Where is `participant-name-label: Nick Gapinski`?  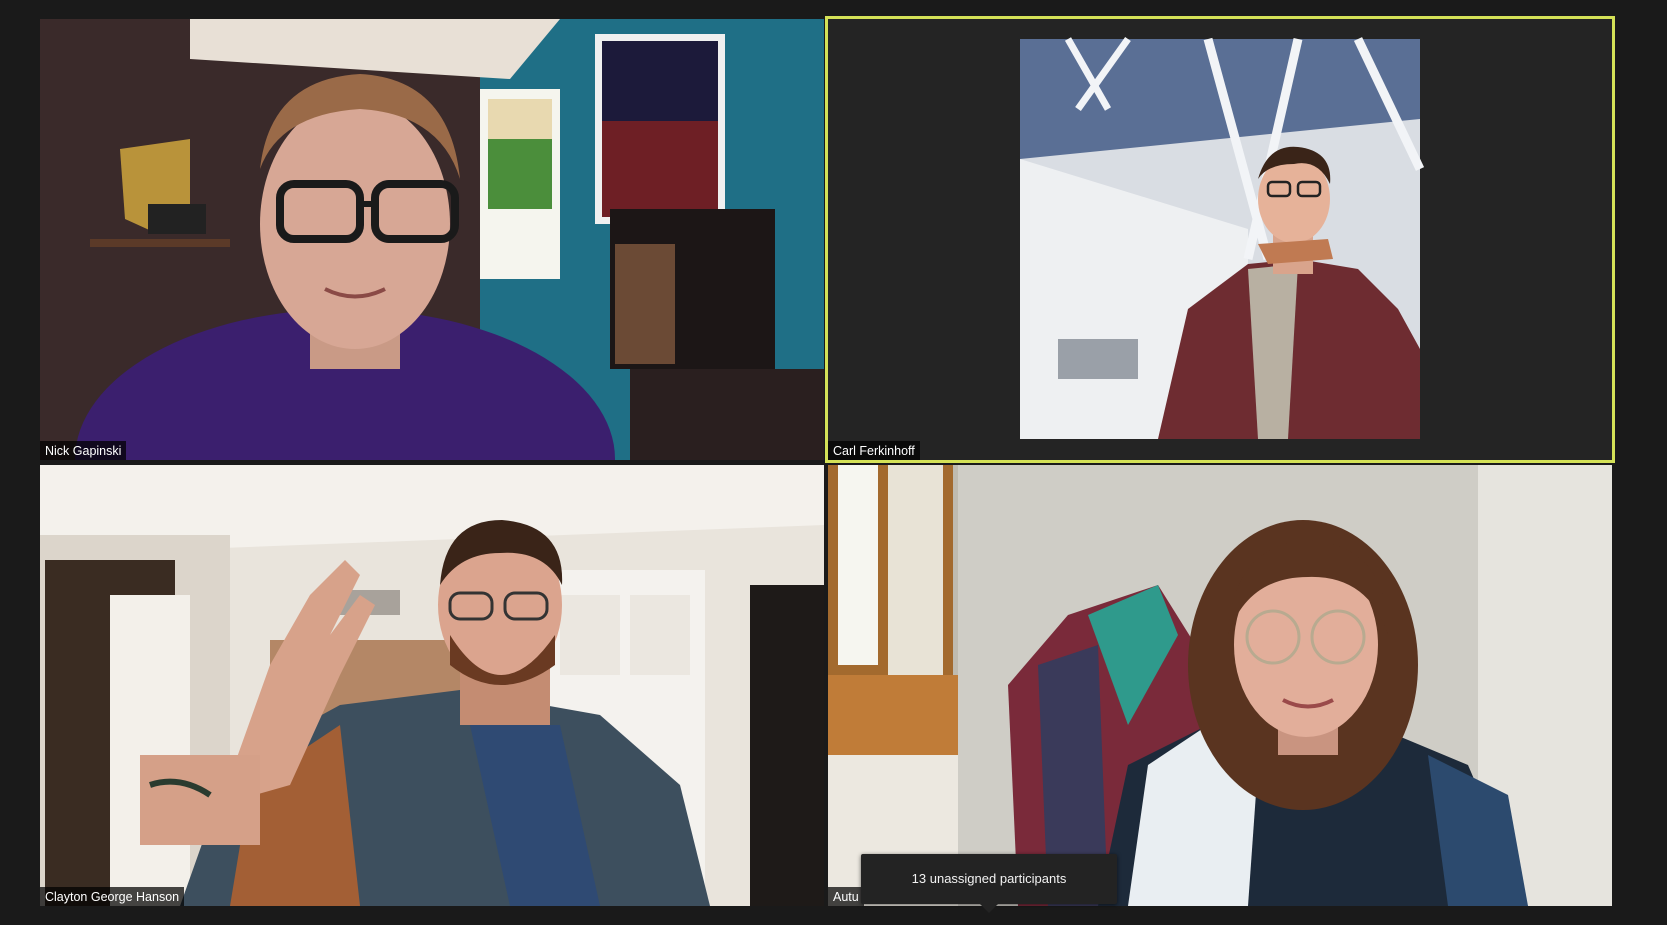 participant-name-label: Nick Gapinski is located at coordinates (83, 450).